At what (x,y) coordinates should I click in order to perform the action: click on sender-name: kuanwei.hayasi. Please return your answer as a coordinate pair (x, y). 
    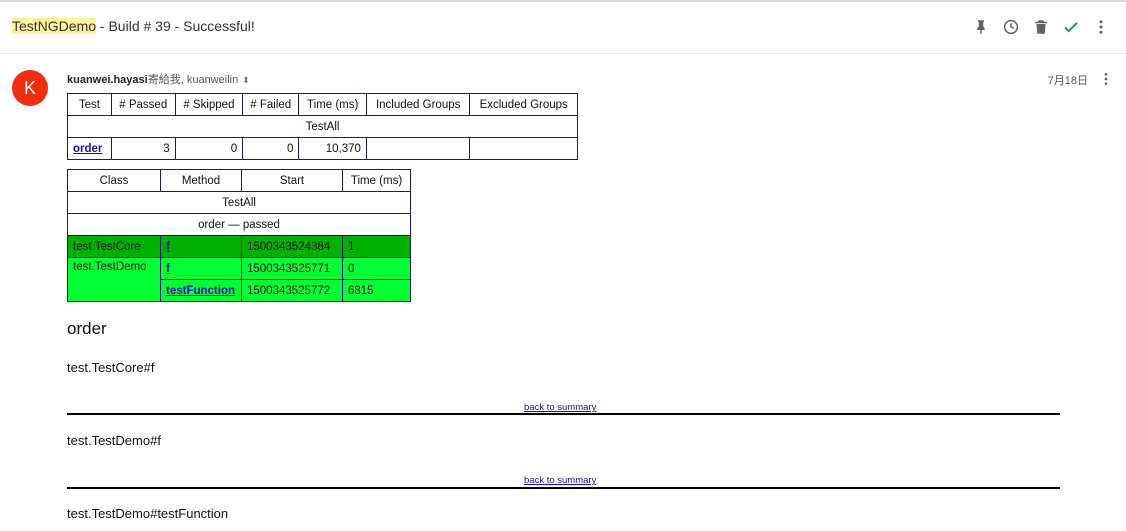
    Looking at the image, I should click on (107, 80).